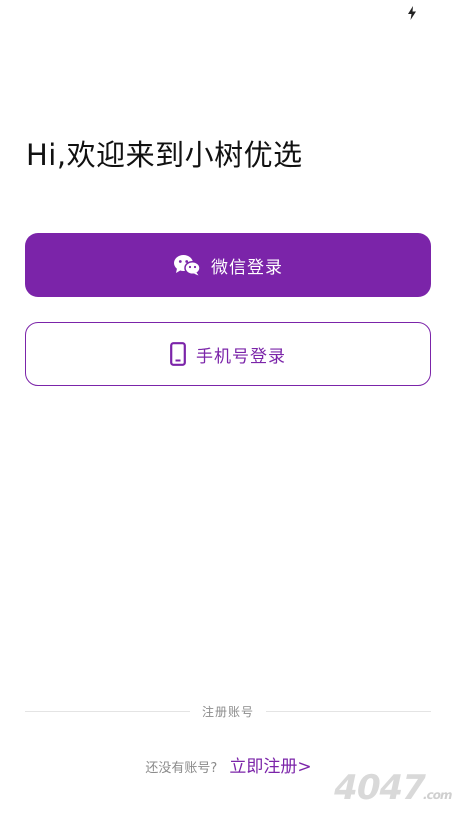  Describe the element at coordinates (241, 356) in the screenshot. I see `phone-login-label: 手机号登录` at that location.